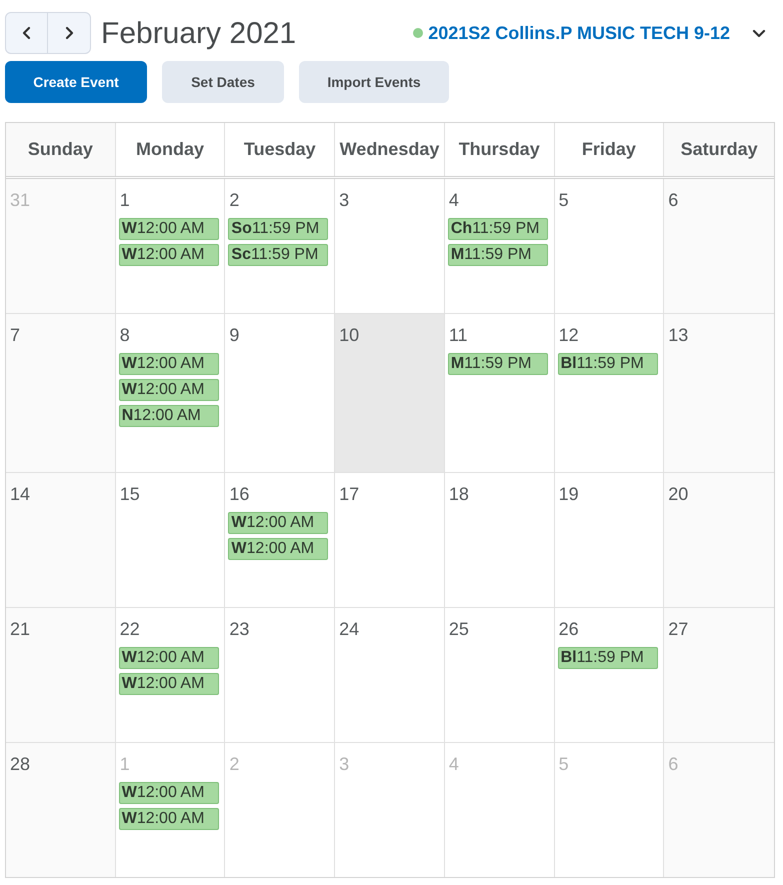 The image size is (783, 885). Describe the element at coordinates (20, 494) in the screenshot. I see `day-number: 14` at that location.